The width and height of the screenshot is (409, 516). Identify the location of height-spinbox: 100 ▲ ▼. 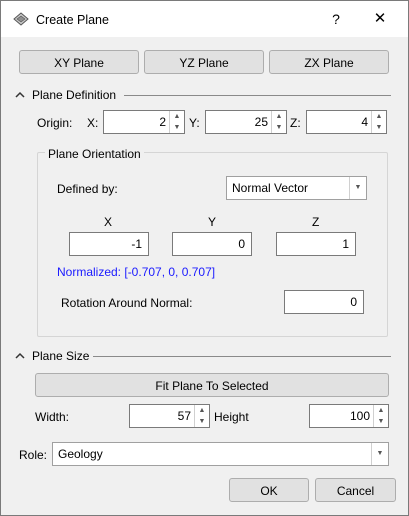
(349, 416).